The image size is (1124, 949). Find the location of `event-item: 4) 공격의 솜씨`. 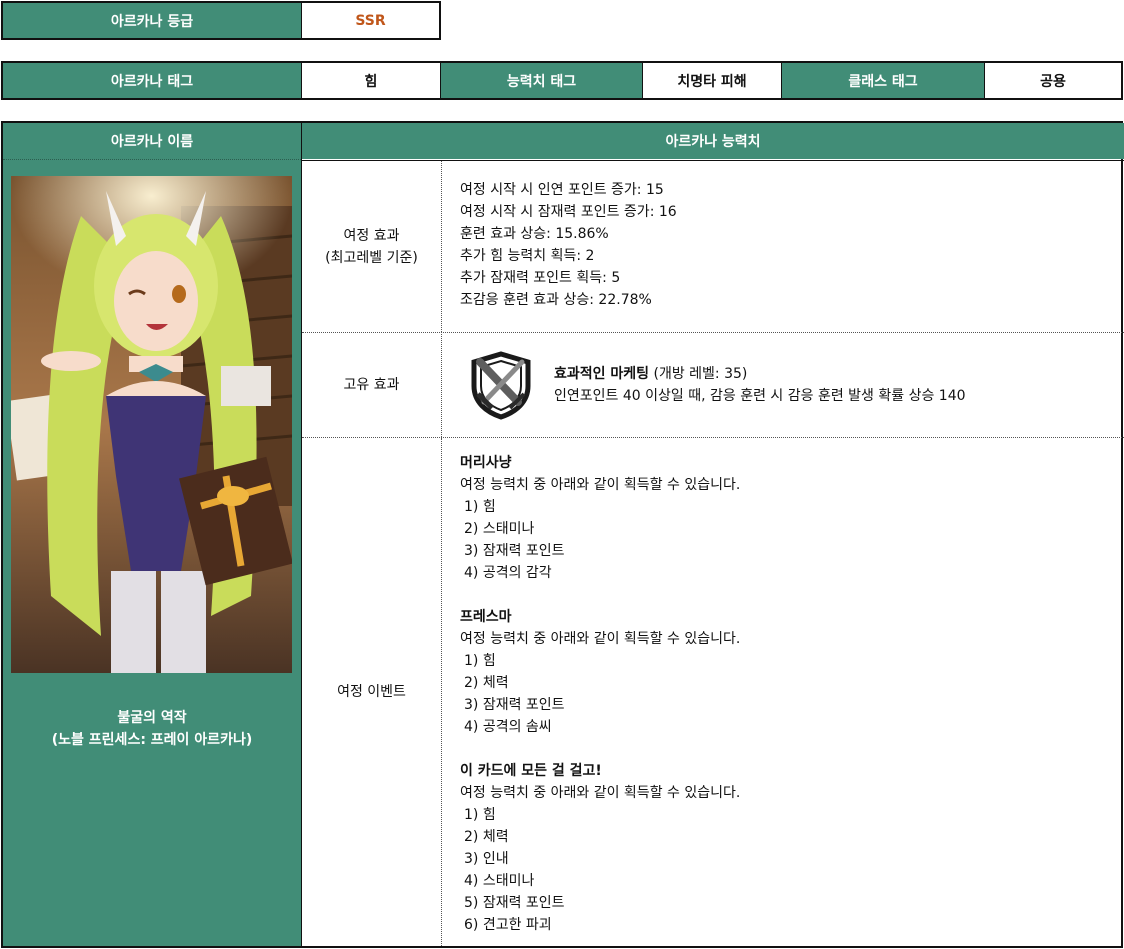

event-item: 4) 공격의 솜씨 is located at coordinates (508, 727).